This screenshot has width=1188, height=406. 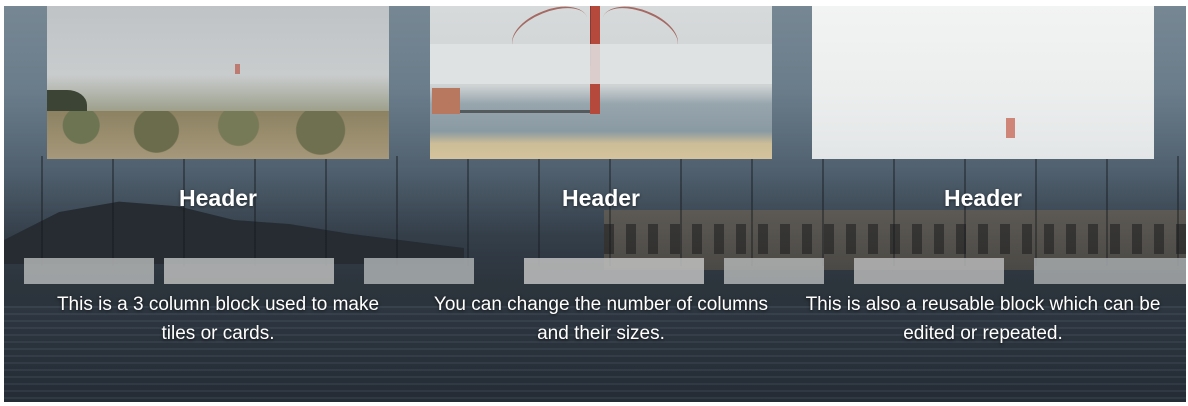 What do you see at coordinates (218, 82) in the screenshot?
I see `column-1-image` at bounding box center [218, 82].